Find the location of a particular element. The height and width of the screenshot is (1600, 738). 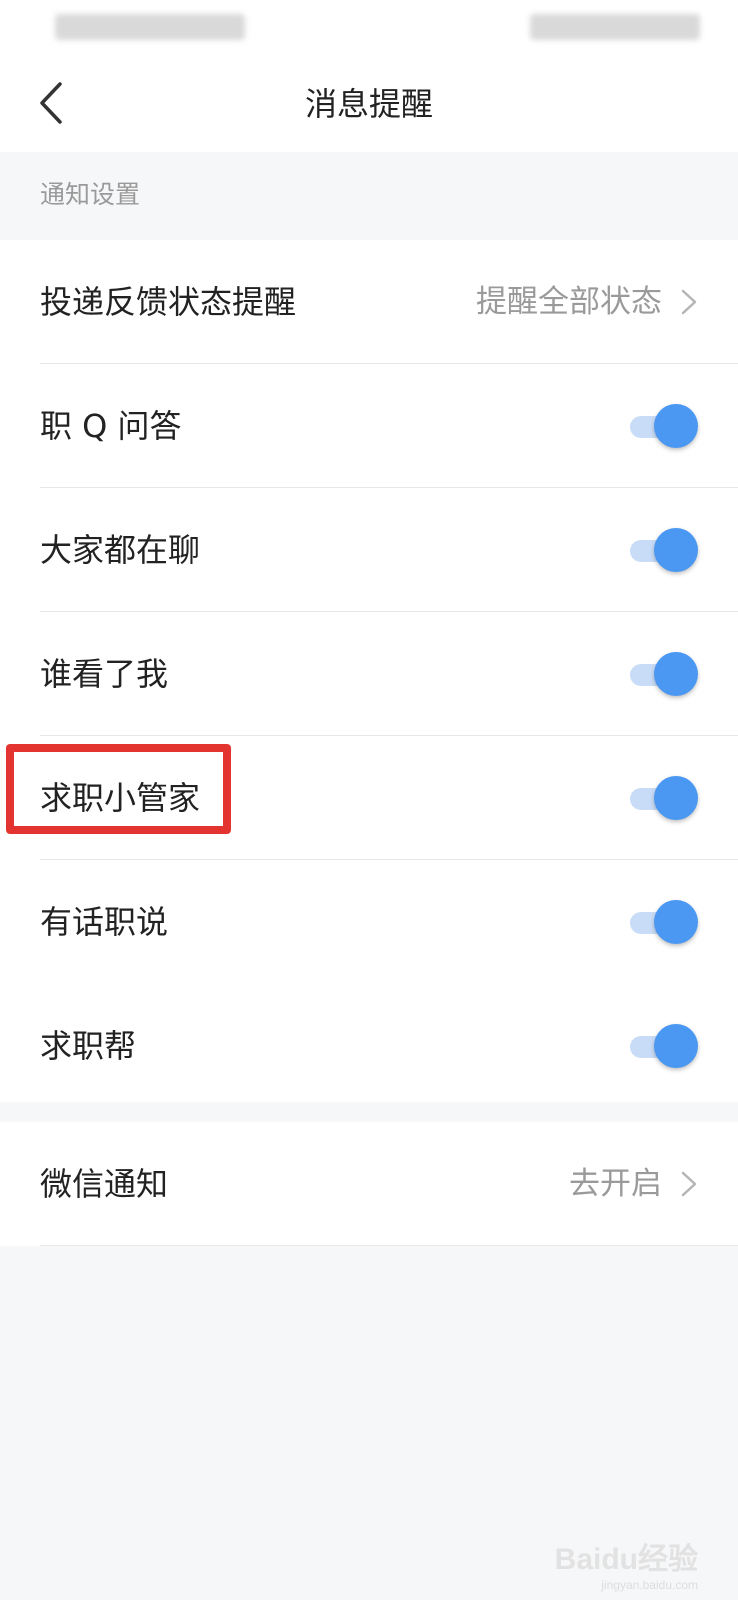

row-label: 谁看了我 is located at coordinates (104, 674).